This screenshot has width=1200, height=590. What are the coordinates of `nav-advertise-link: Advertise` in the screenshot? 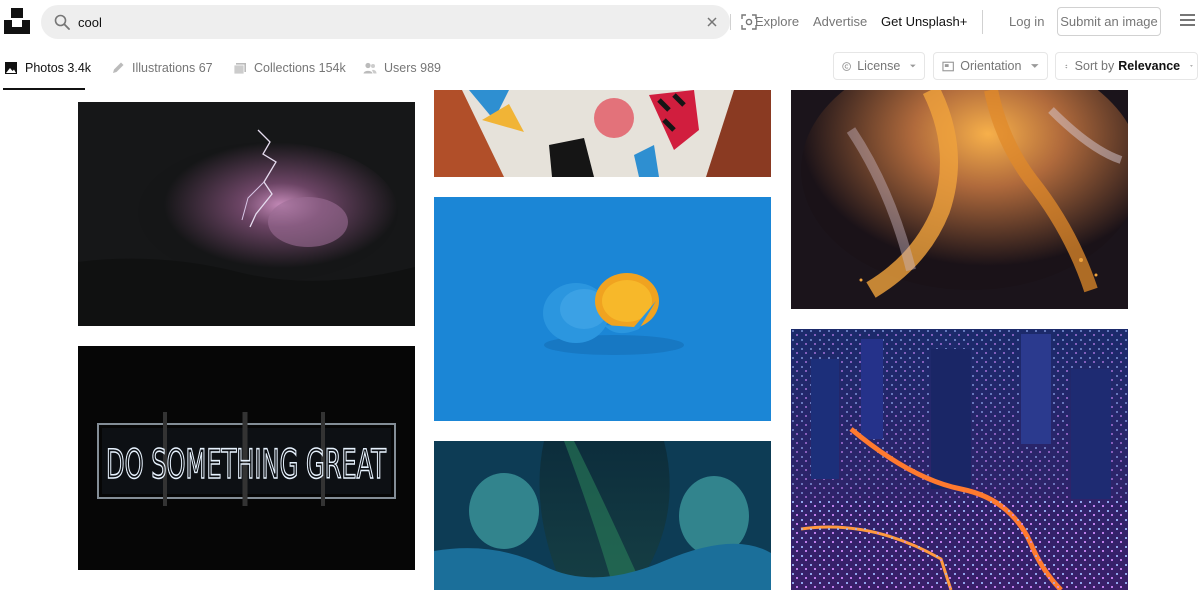 It's located at (840, 21).